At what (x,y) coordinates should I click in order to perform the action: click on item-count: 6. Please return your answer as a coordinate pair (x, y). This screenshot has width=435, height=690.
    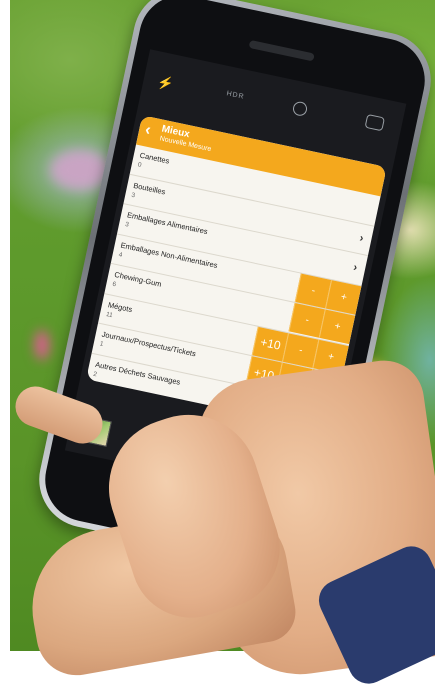
    Looking at the image, I should click on (114, 284).